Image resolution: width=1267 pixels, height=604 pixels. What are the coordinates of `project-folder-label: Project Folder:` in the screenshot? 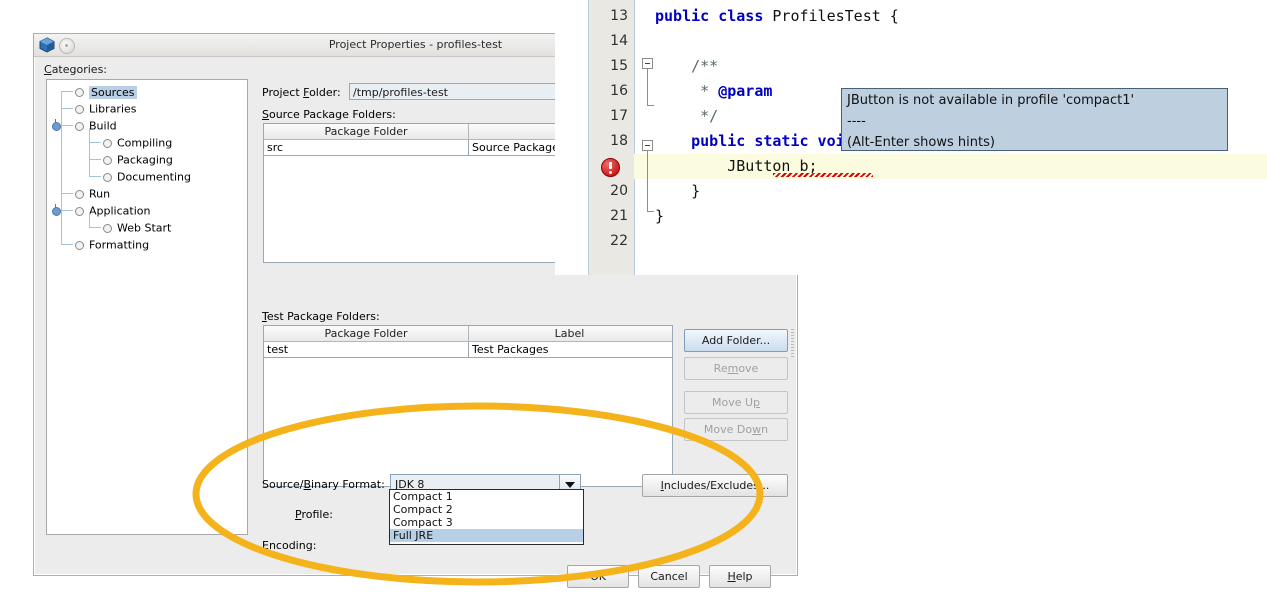 It's located at (301, 92).